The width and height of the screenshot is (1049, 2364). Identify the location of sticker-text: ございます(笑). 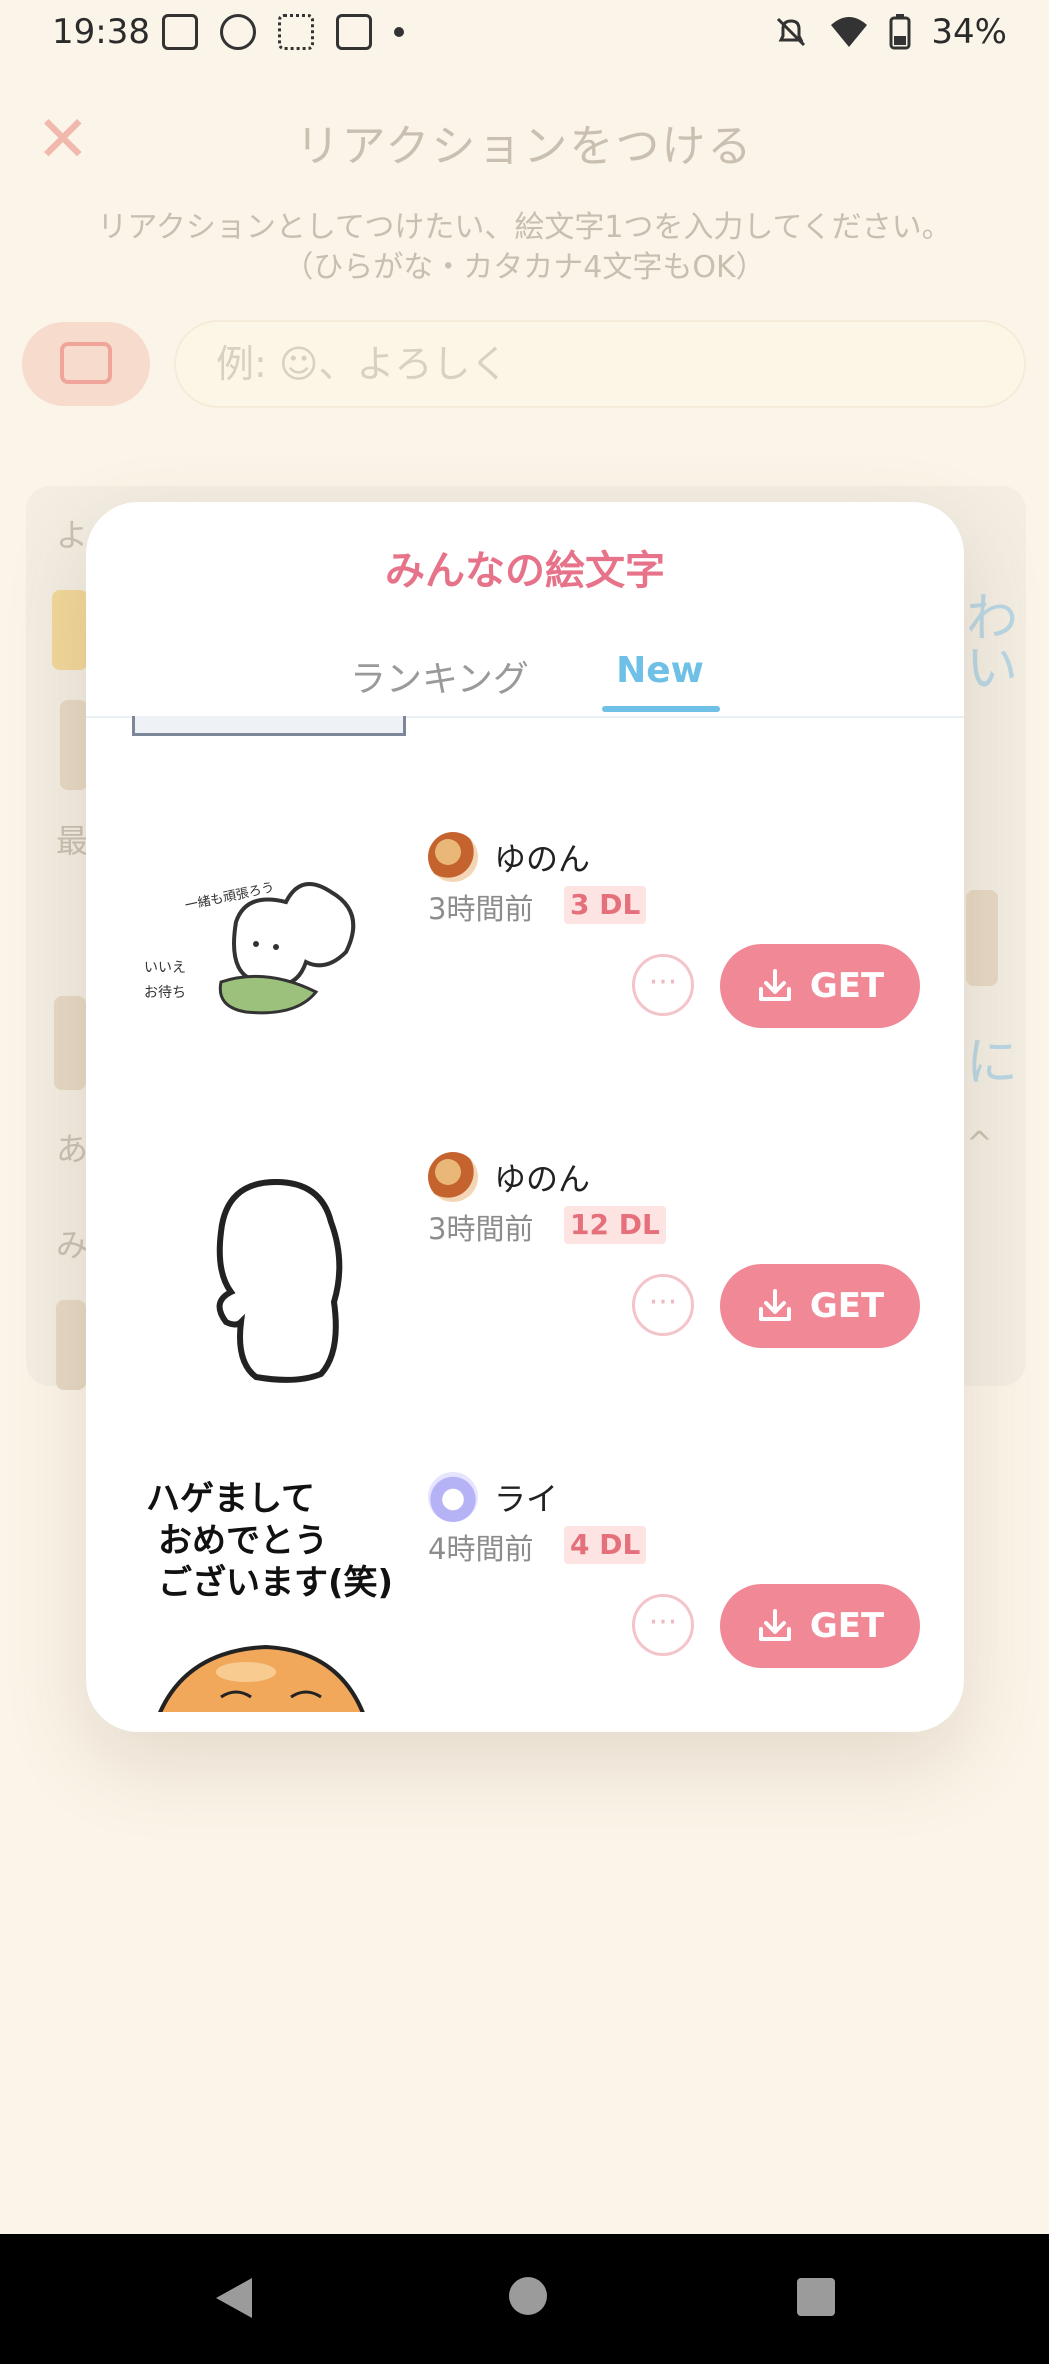
(275, 1583).